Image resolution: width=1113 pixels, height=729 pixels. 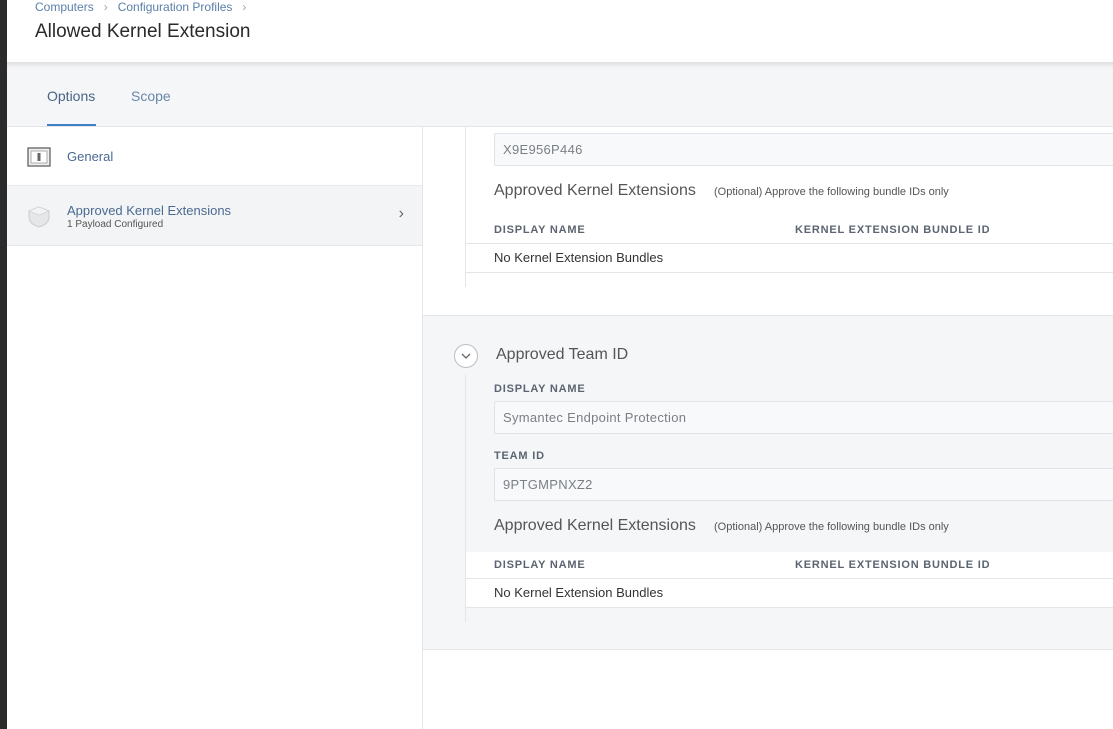 I want to click on page-title: Allowed Kernel Extension, so click(x=143, y=31).